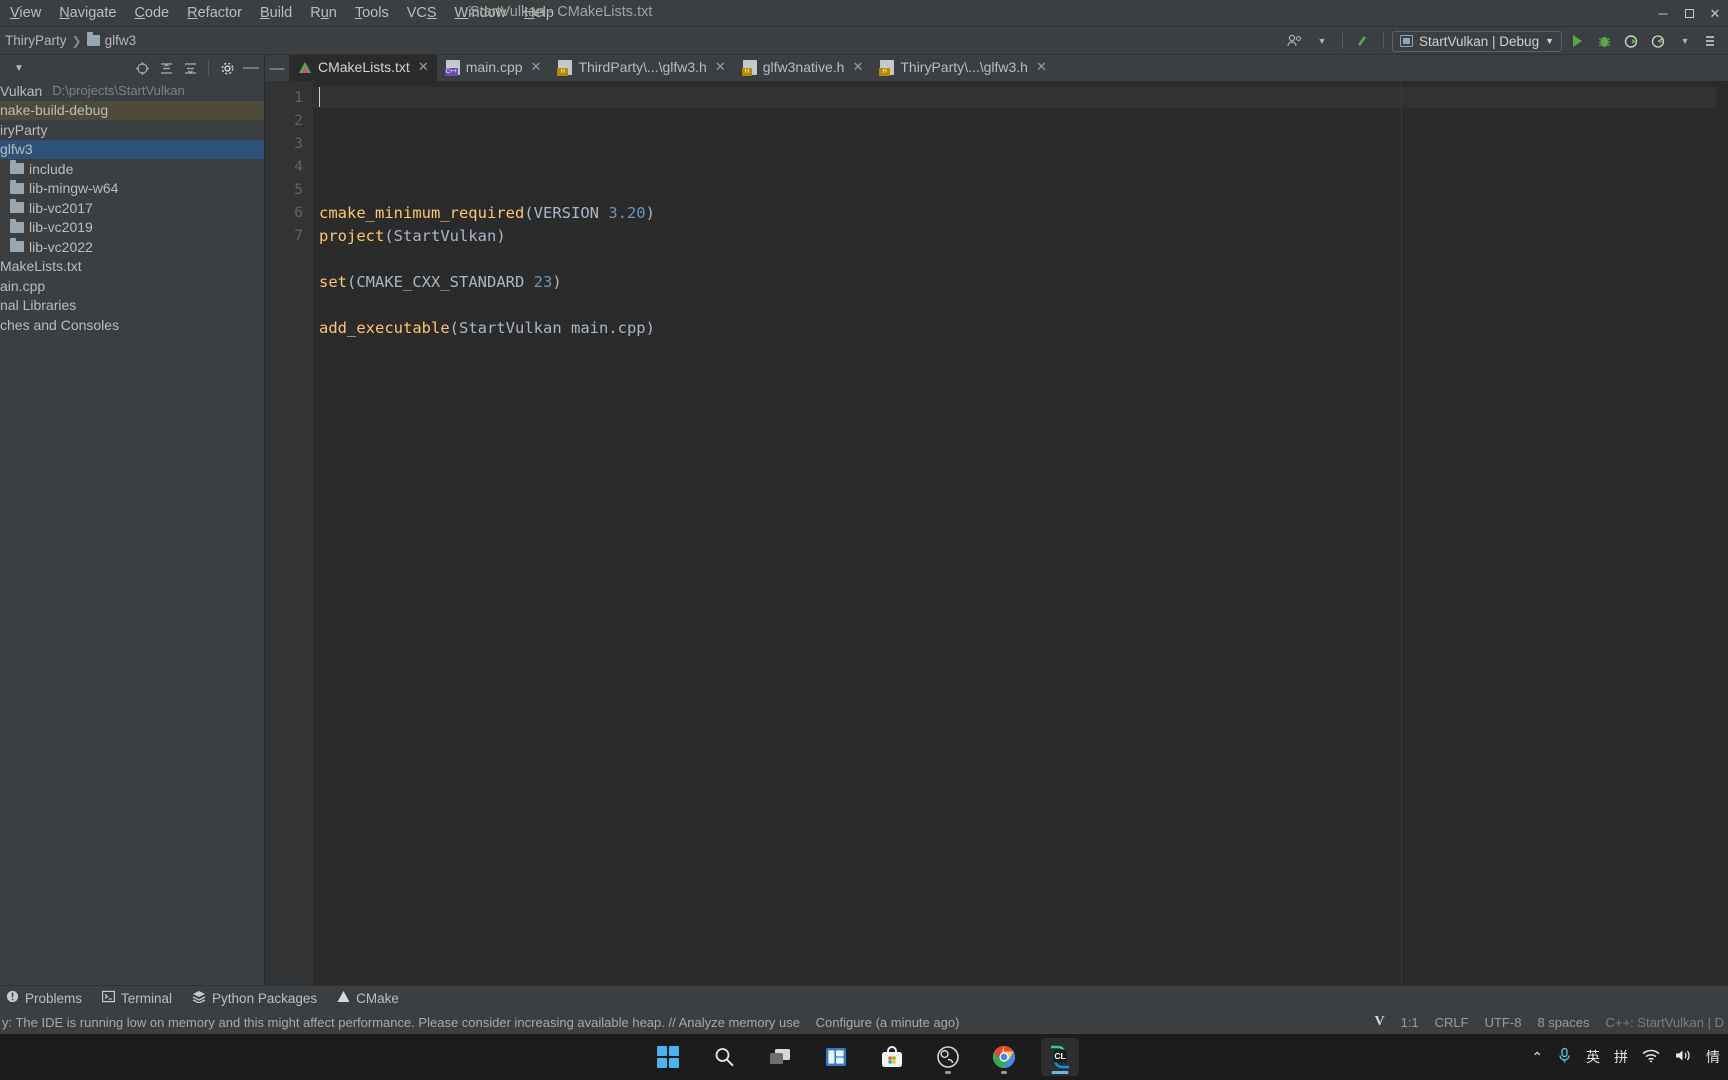 This screenshot has height=1080, width=1728. I want to click on chrome-button, so click(1004, 1057).